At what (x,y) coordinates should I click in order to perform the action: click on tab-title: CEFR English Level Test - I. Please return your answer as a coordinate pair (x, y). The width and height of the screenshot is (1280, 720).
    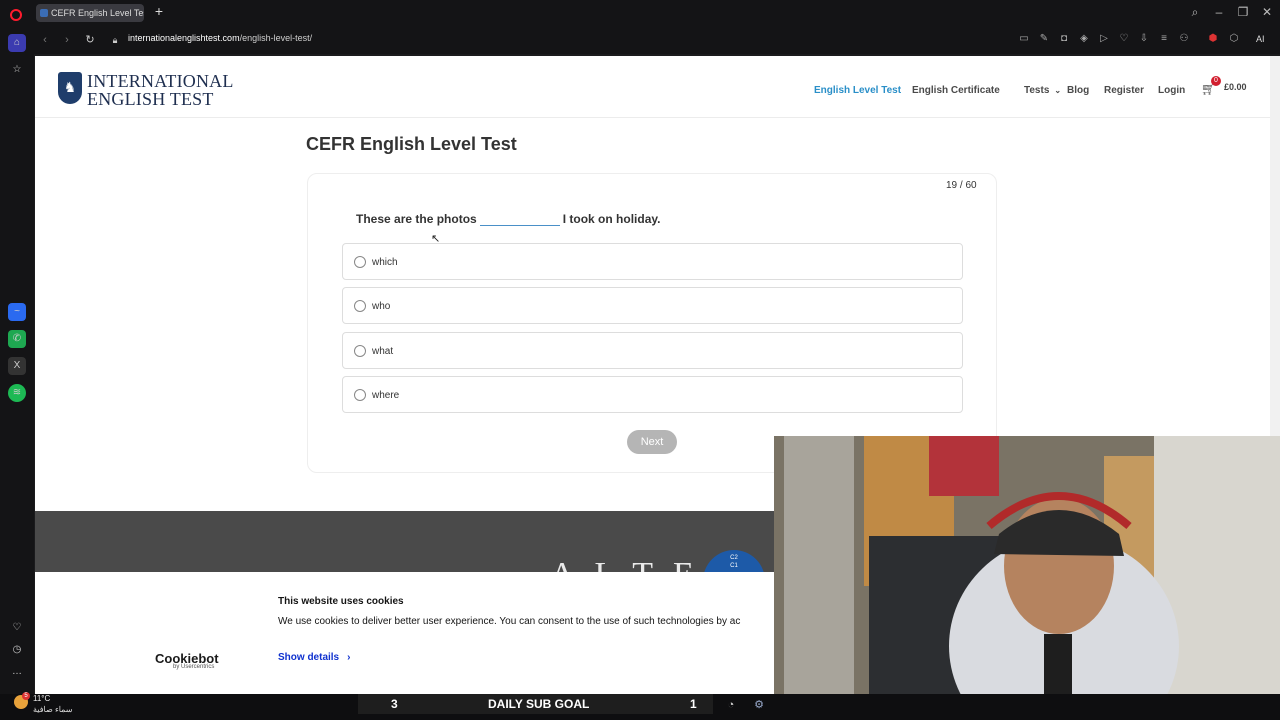
    Looking at the image, I should click on (97, 13).